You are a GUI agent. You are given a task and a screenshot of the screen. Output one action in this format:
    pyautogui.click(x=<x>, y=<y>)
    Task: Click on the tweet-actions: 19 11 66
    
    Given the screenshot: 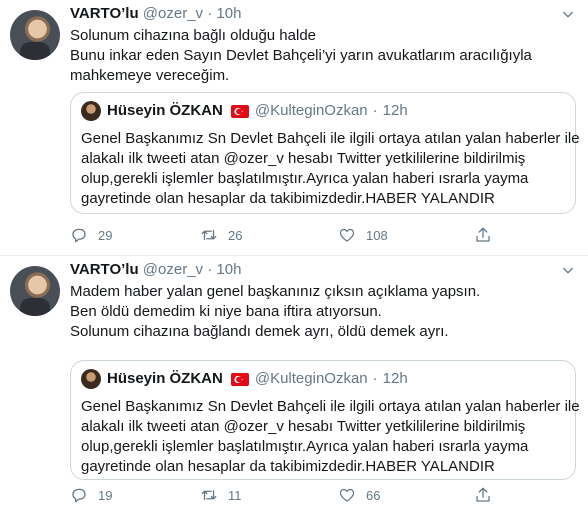 What is the action you would take?
    pyautogui.click(x=285, y=496)
    